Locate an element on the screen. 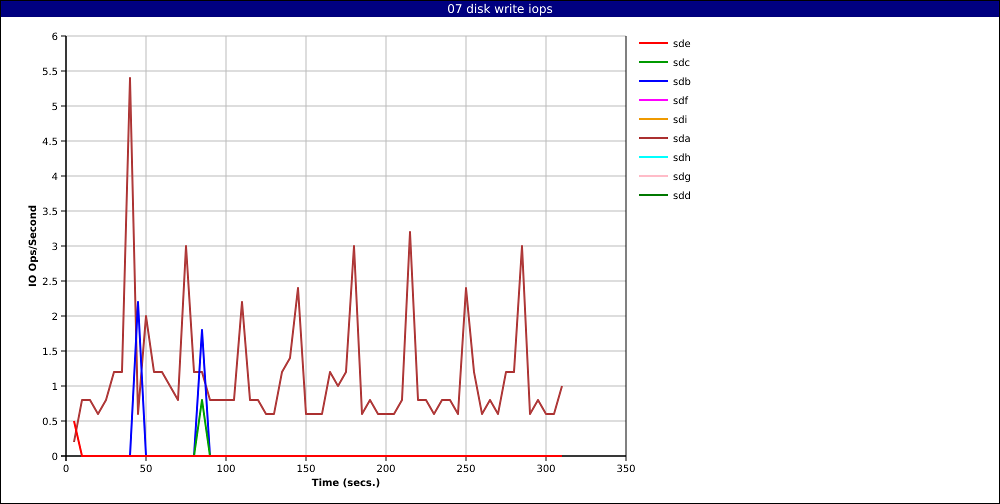 This screenshot has width=1000, height=504. tick-label: 3 is located at coordinates (55, 247).